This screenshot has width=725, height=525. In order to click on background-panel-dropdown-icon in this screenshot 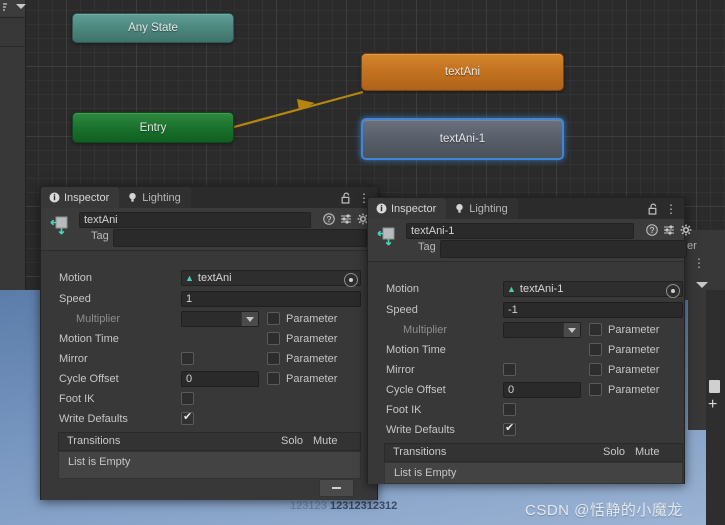, I will do `click(702, 285)`.